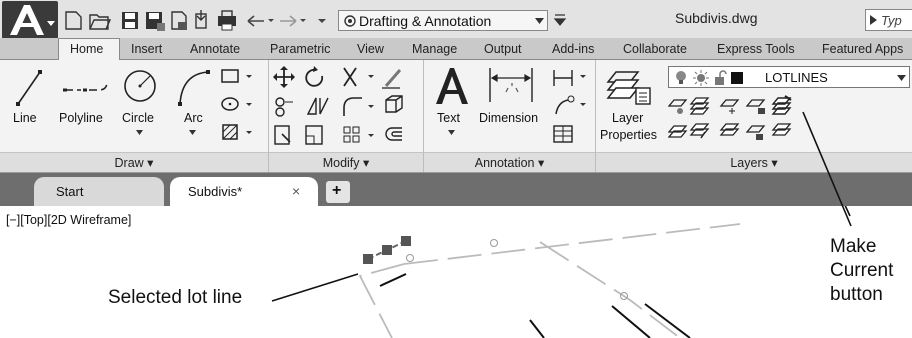  Describe the element at coordinates (862, 270) in the screenshot. I see `make-current-callout: Current` at that location.